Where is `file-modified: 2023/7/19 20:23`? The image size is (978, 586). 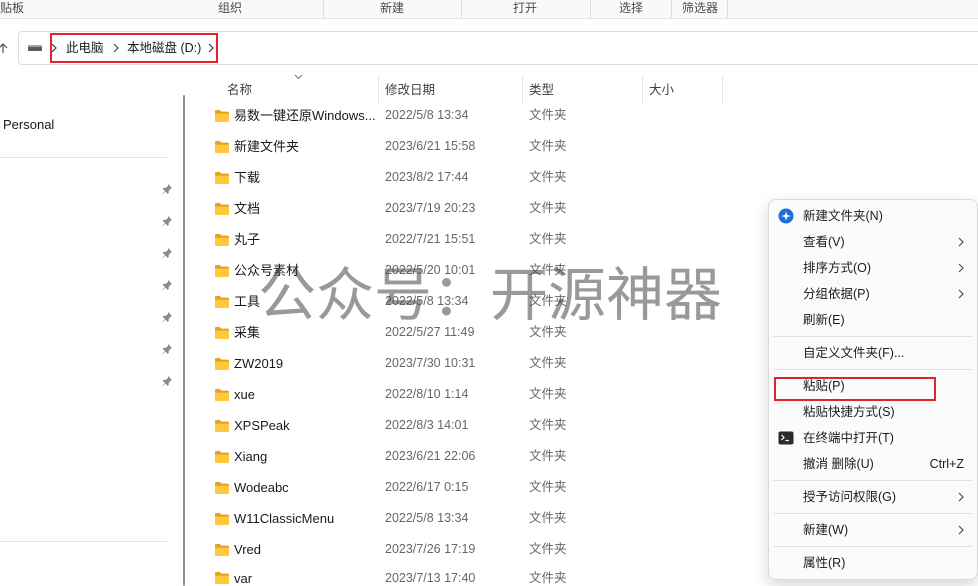
file-modified: 2023/7/19 20:23 is located at coordinates (430, 208).